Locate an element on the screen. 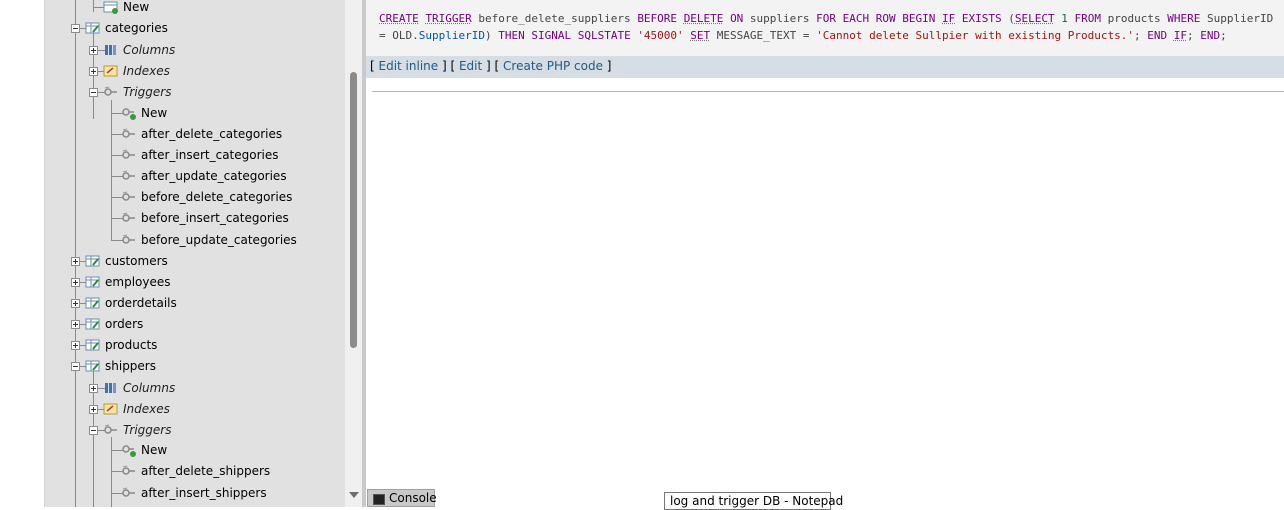 This screenshot has height=510, width=1284. edit-link: Edit is located at coordinates (470, 66).